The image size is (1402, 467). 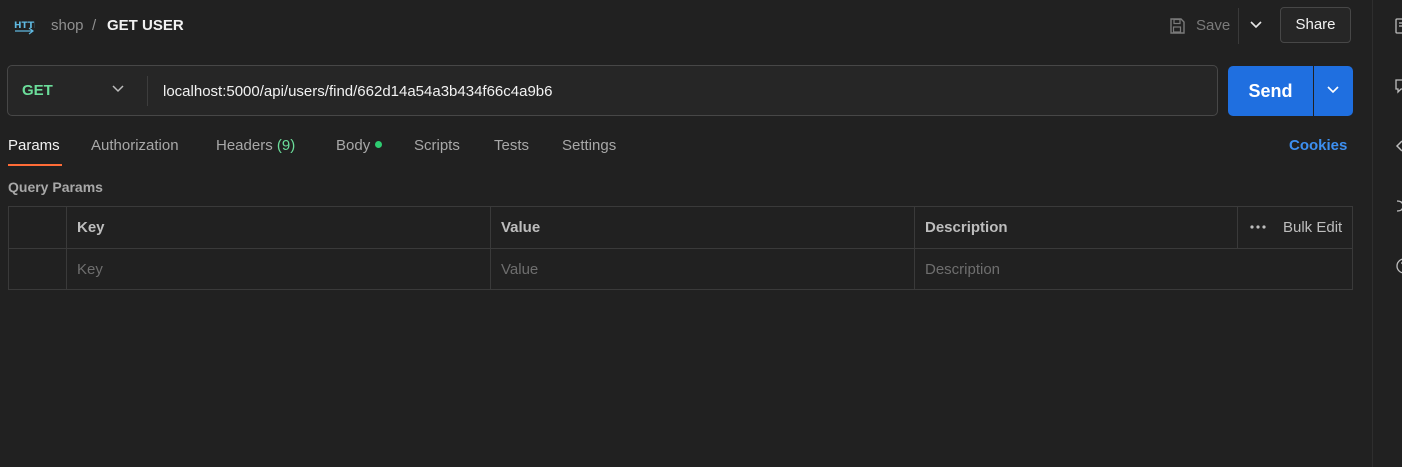 I want to click on tab-body: Body, so click(x=359, y=145).